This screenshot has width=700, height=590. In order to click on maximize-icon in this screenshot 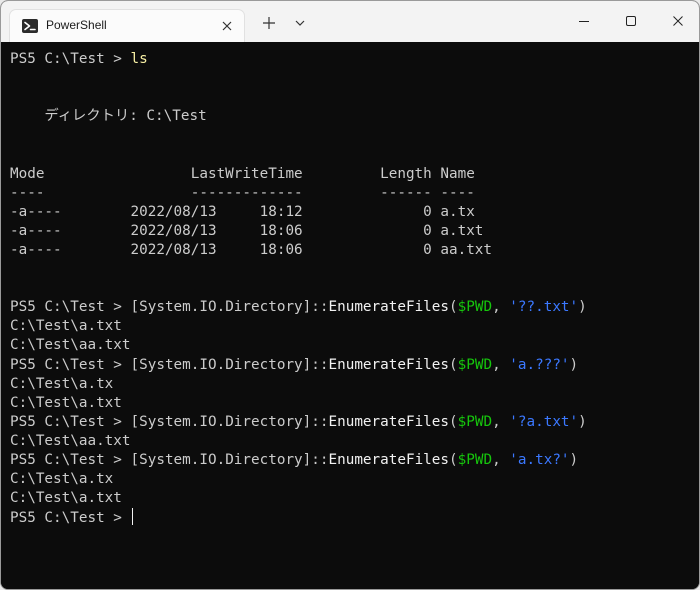, I will do `click(631, 21)`.